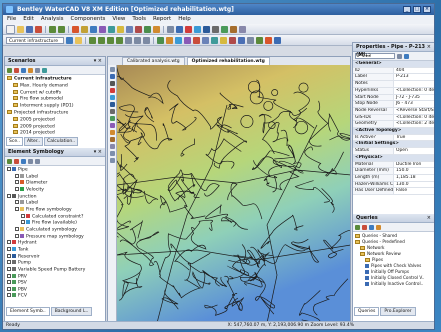  Describe the element at coordinates (188, 29) in the screenshot. I see `hydrant-tool-icon` at that location.